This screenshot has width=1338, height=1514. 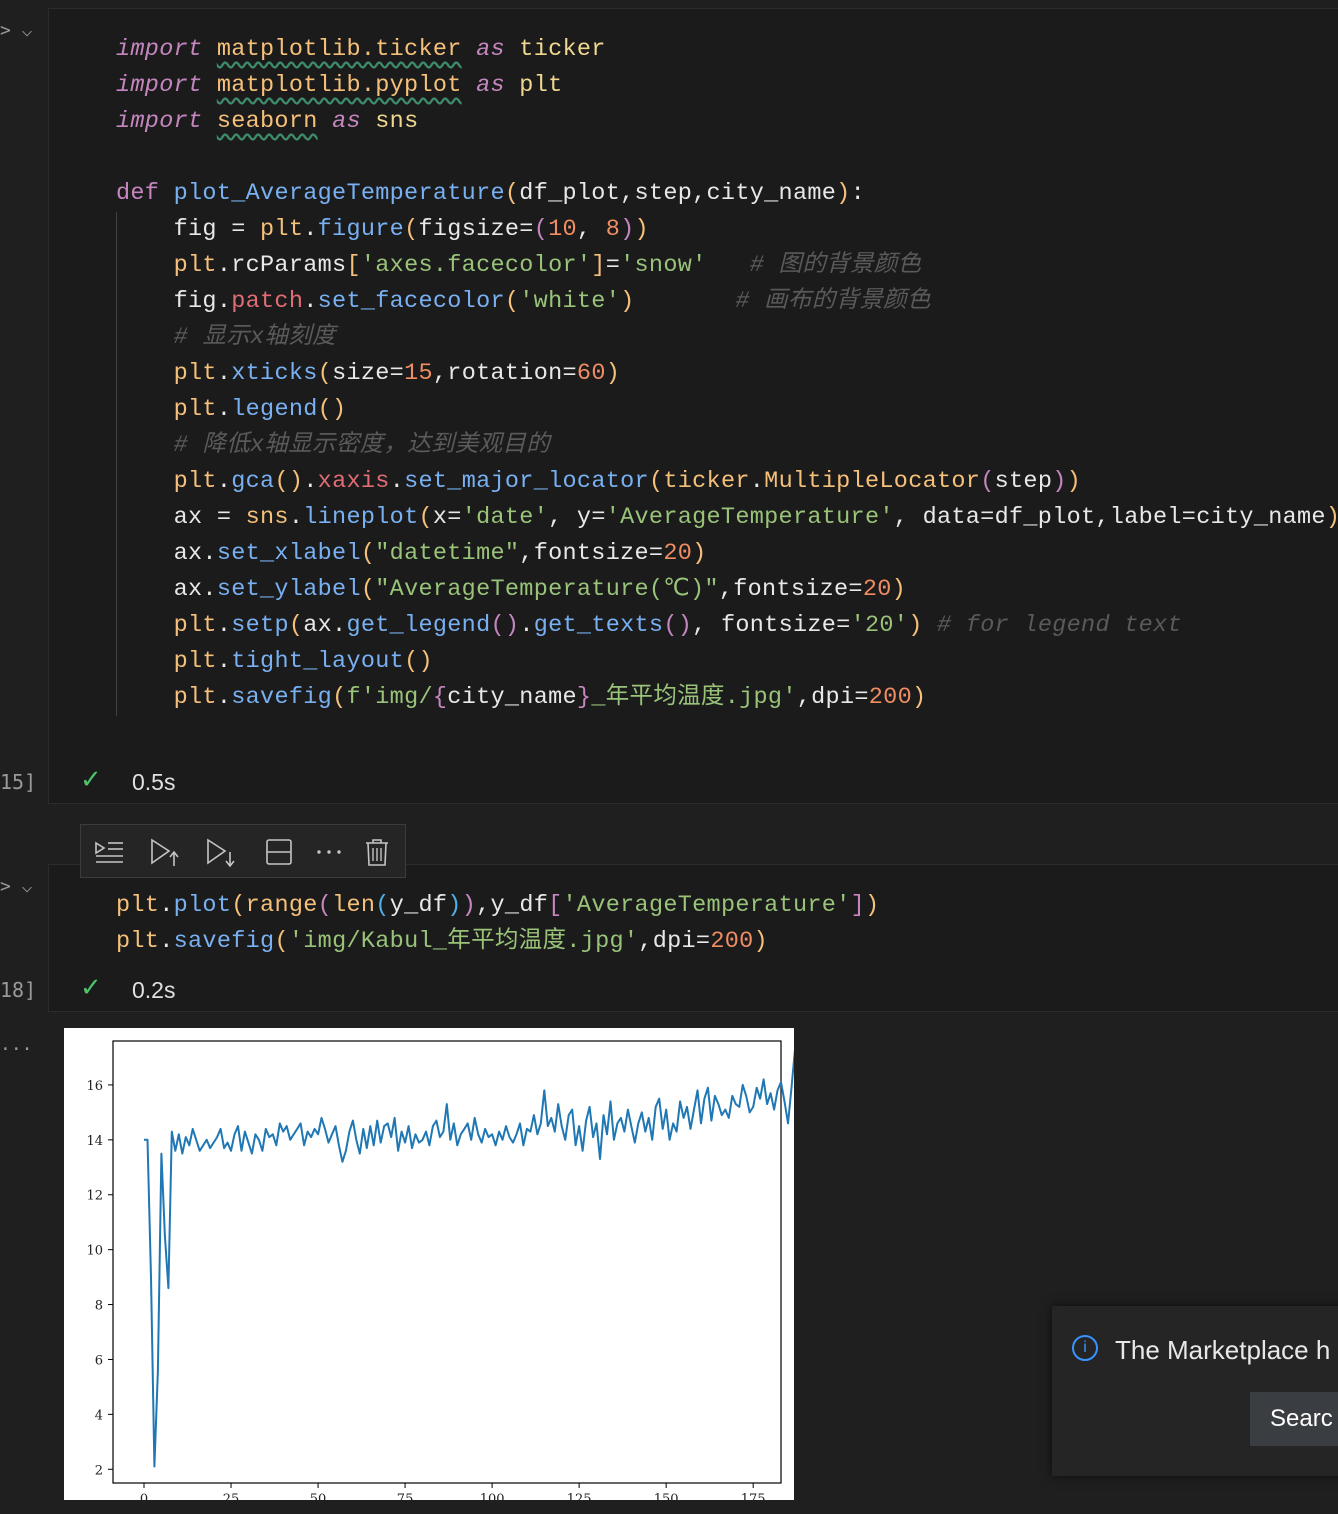 What do you see at coordinates (94, 1196) in the screenshot?
I see `y-tick-label: 12` at bounding box center [94, 1196].